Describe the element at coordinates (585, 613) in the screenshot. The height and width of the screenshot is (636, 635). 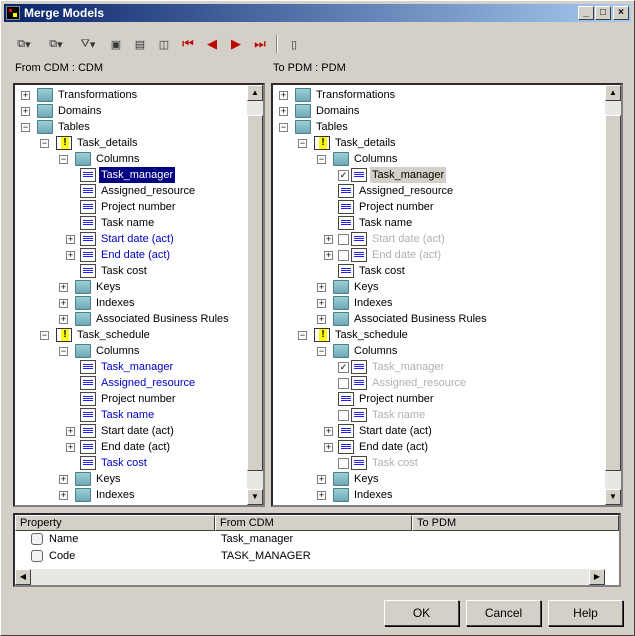
I see `help-button: Help` at that location.